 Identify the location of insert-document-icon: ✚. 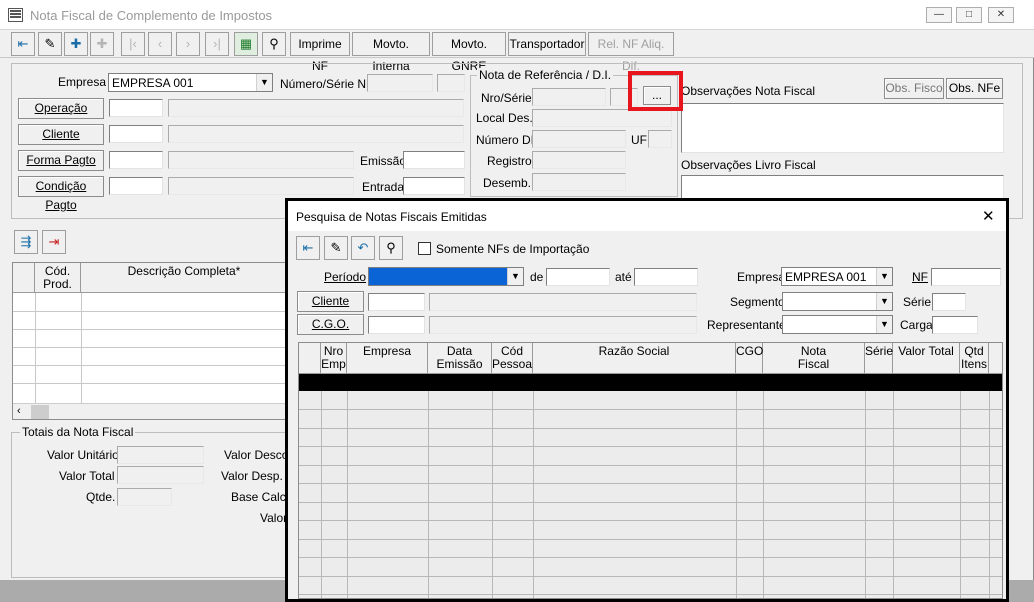
(102, 44).